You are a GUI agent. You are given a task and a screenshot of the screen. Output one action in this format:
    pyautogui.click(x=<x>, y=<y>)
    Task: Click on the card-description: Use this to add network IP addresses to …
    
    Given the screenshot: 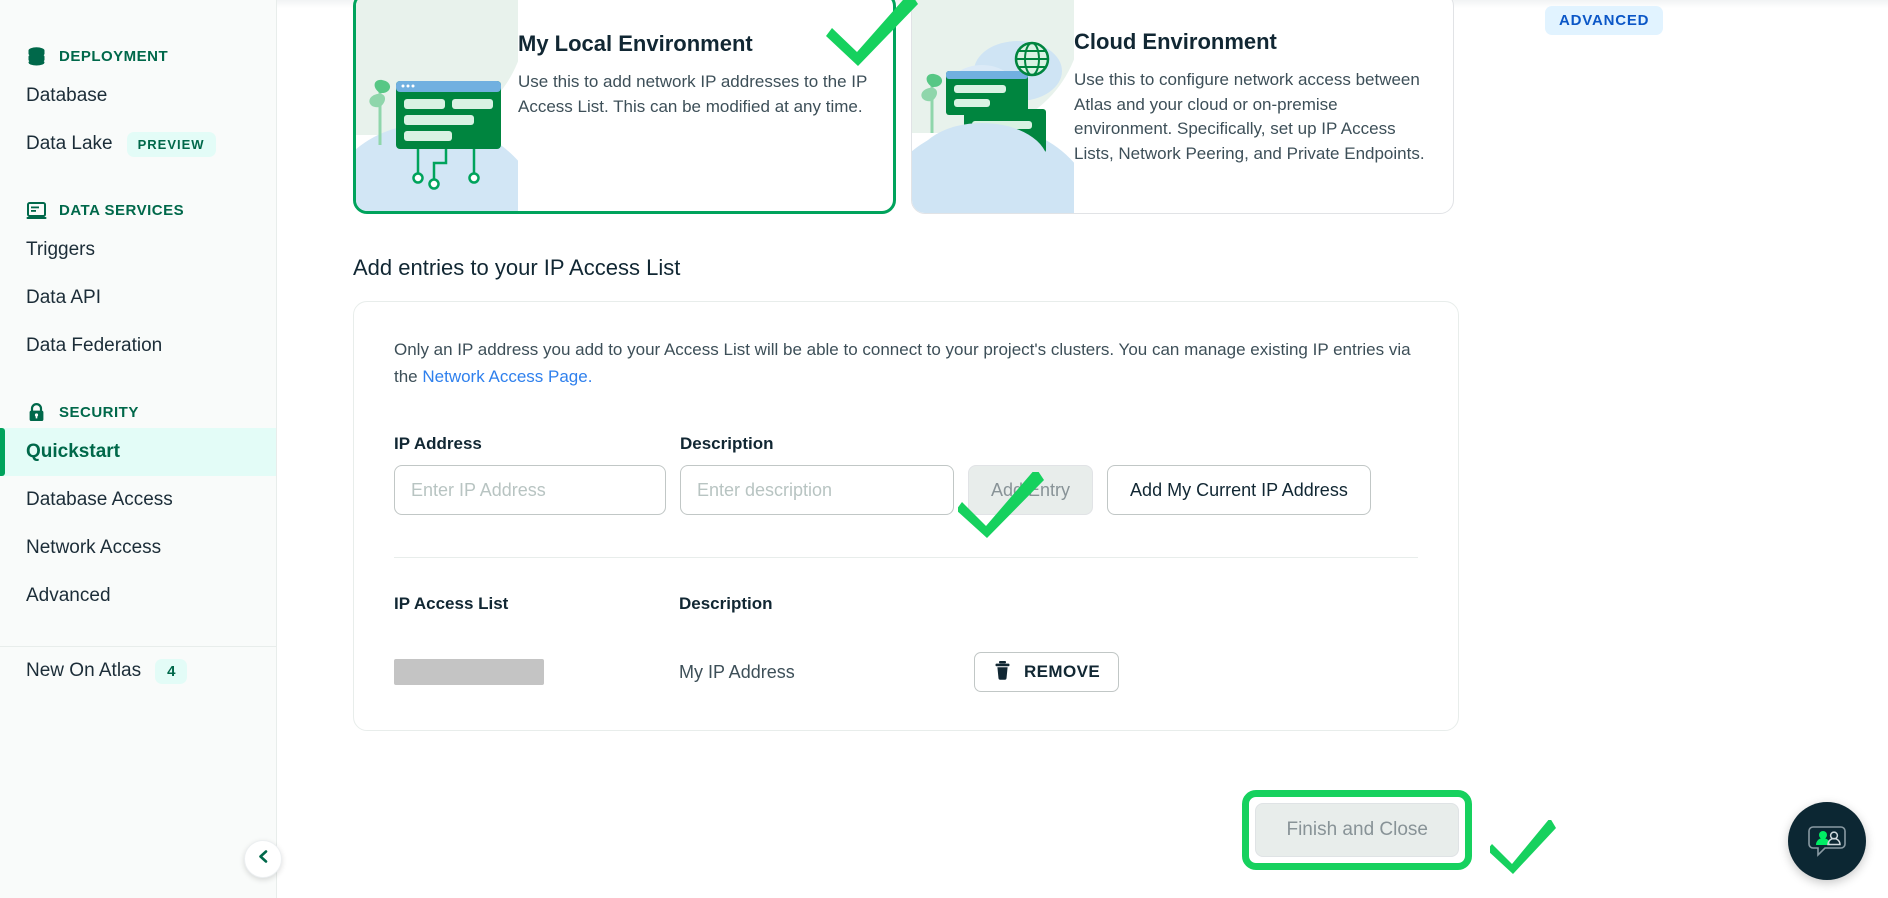 What is the action you would take?
    pyautogui.click(x=693, y=94)
    